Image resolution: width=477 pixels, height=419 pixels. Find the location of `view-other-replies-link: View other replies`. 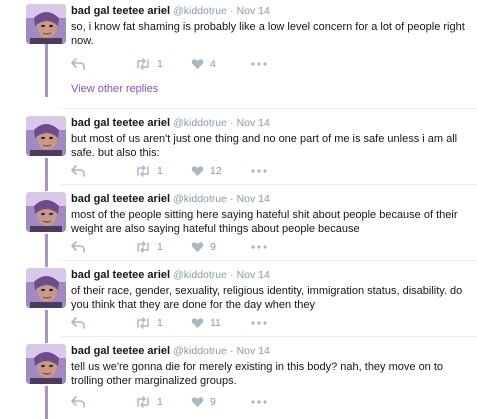

view-other-replies-link: View other replies is located at coordinates (114, 89).